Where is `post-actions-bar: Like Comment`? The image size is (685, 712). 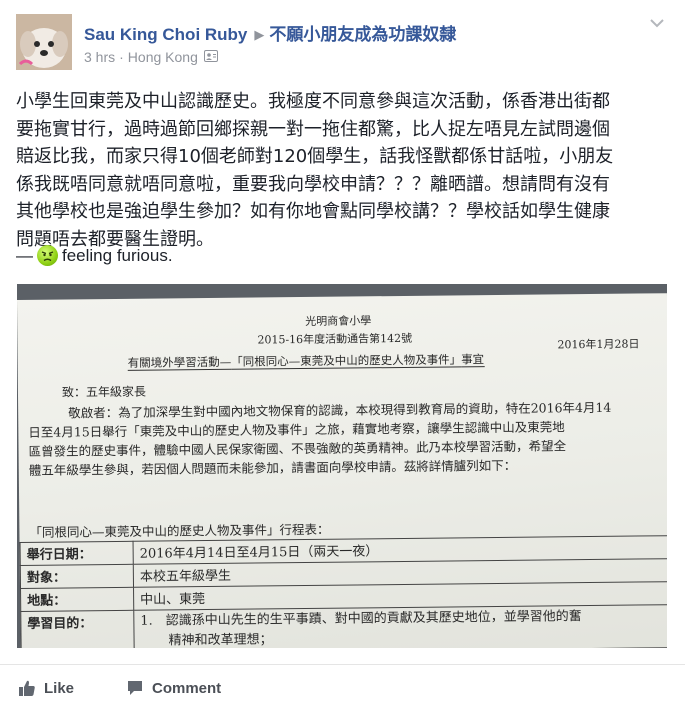 post-actions-bar: Like Comment is located at coordinates (342, 688).